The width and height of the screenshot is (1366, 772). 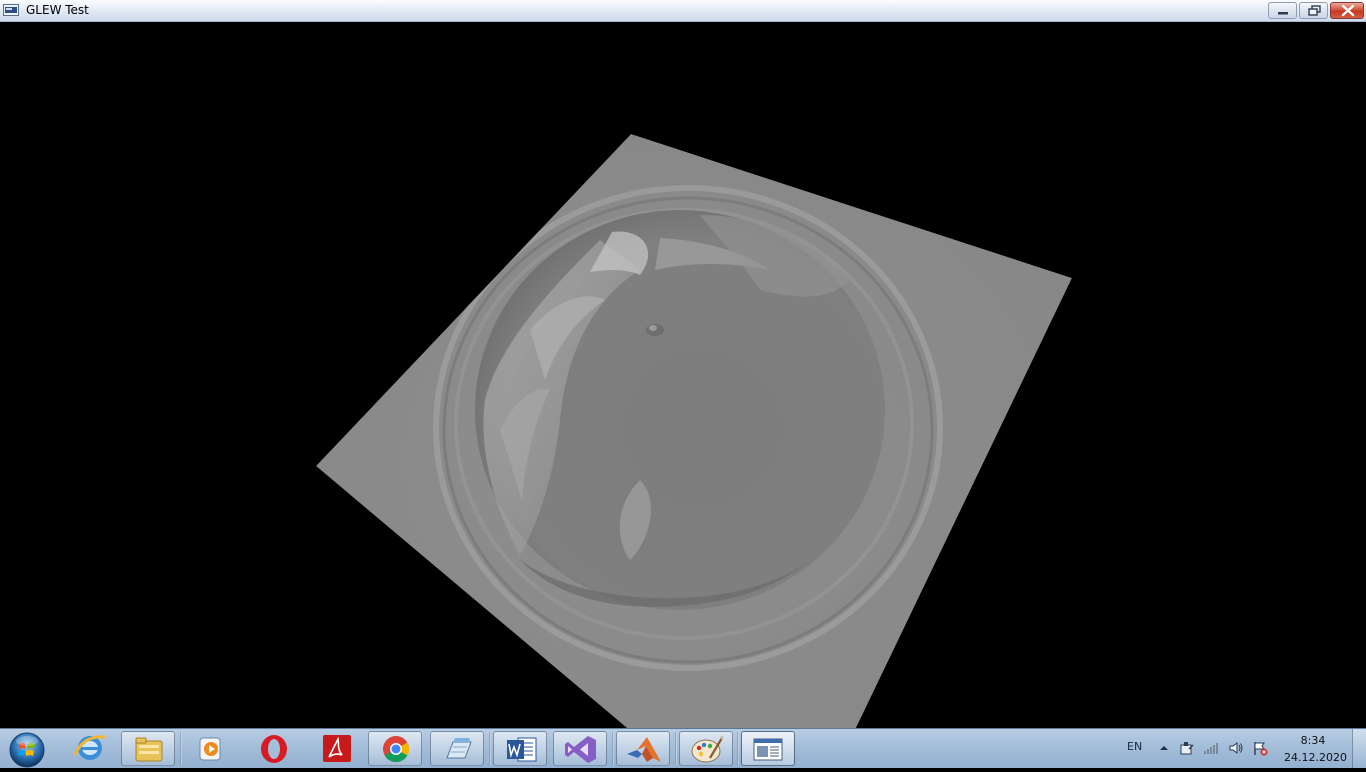 I want to click on taskbar-internet-explorer, so click(x=90, y=748).